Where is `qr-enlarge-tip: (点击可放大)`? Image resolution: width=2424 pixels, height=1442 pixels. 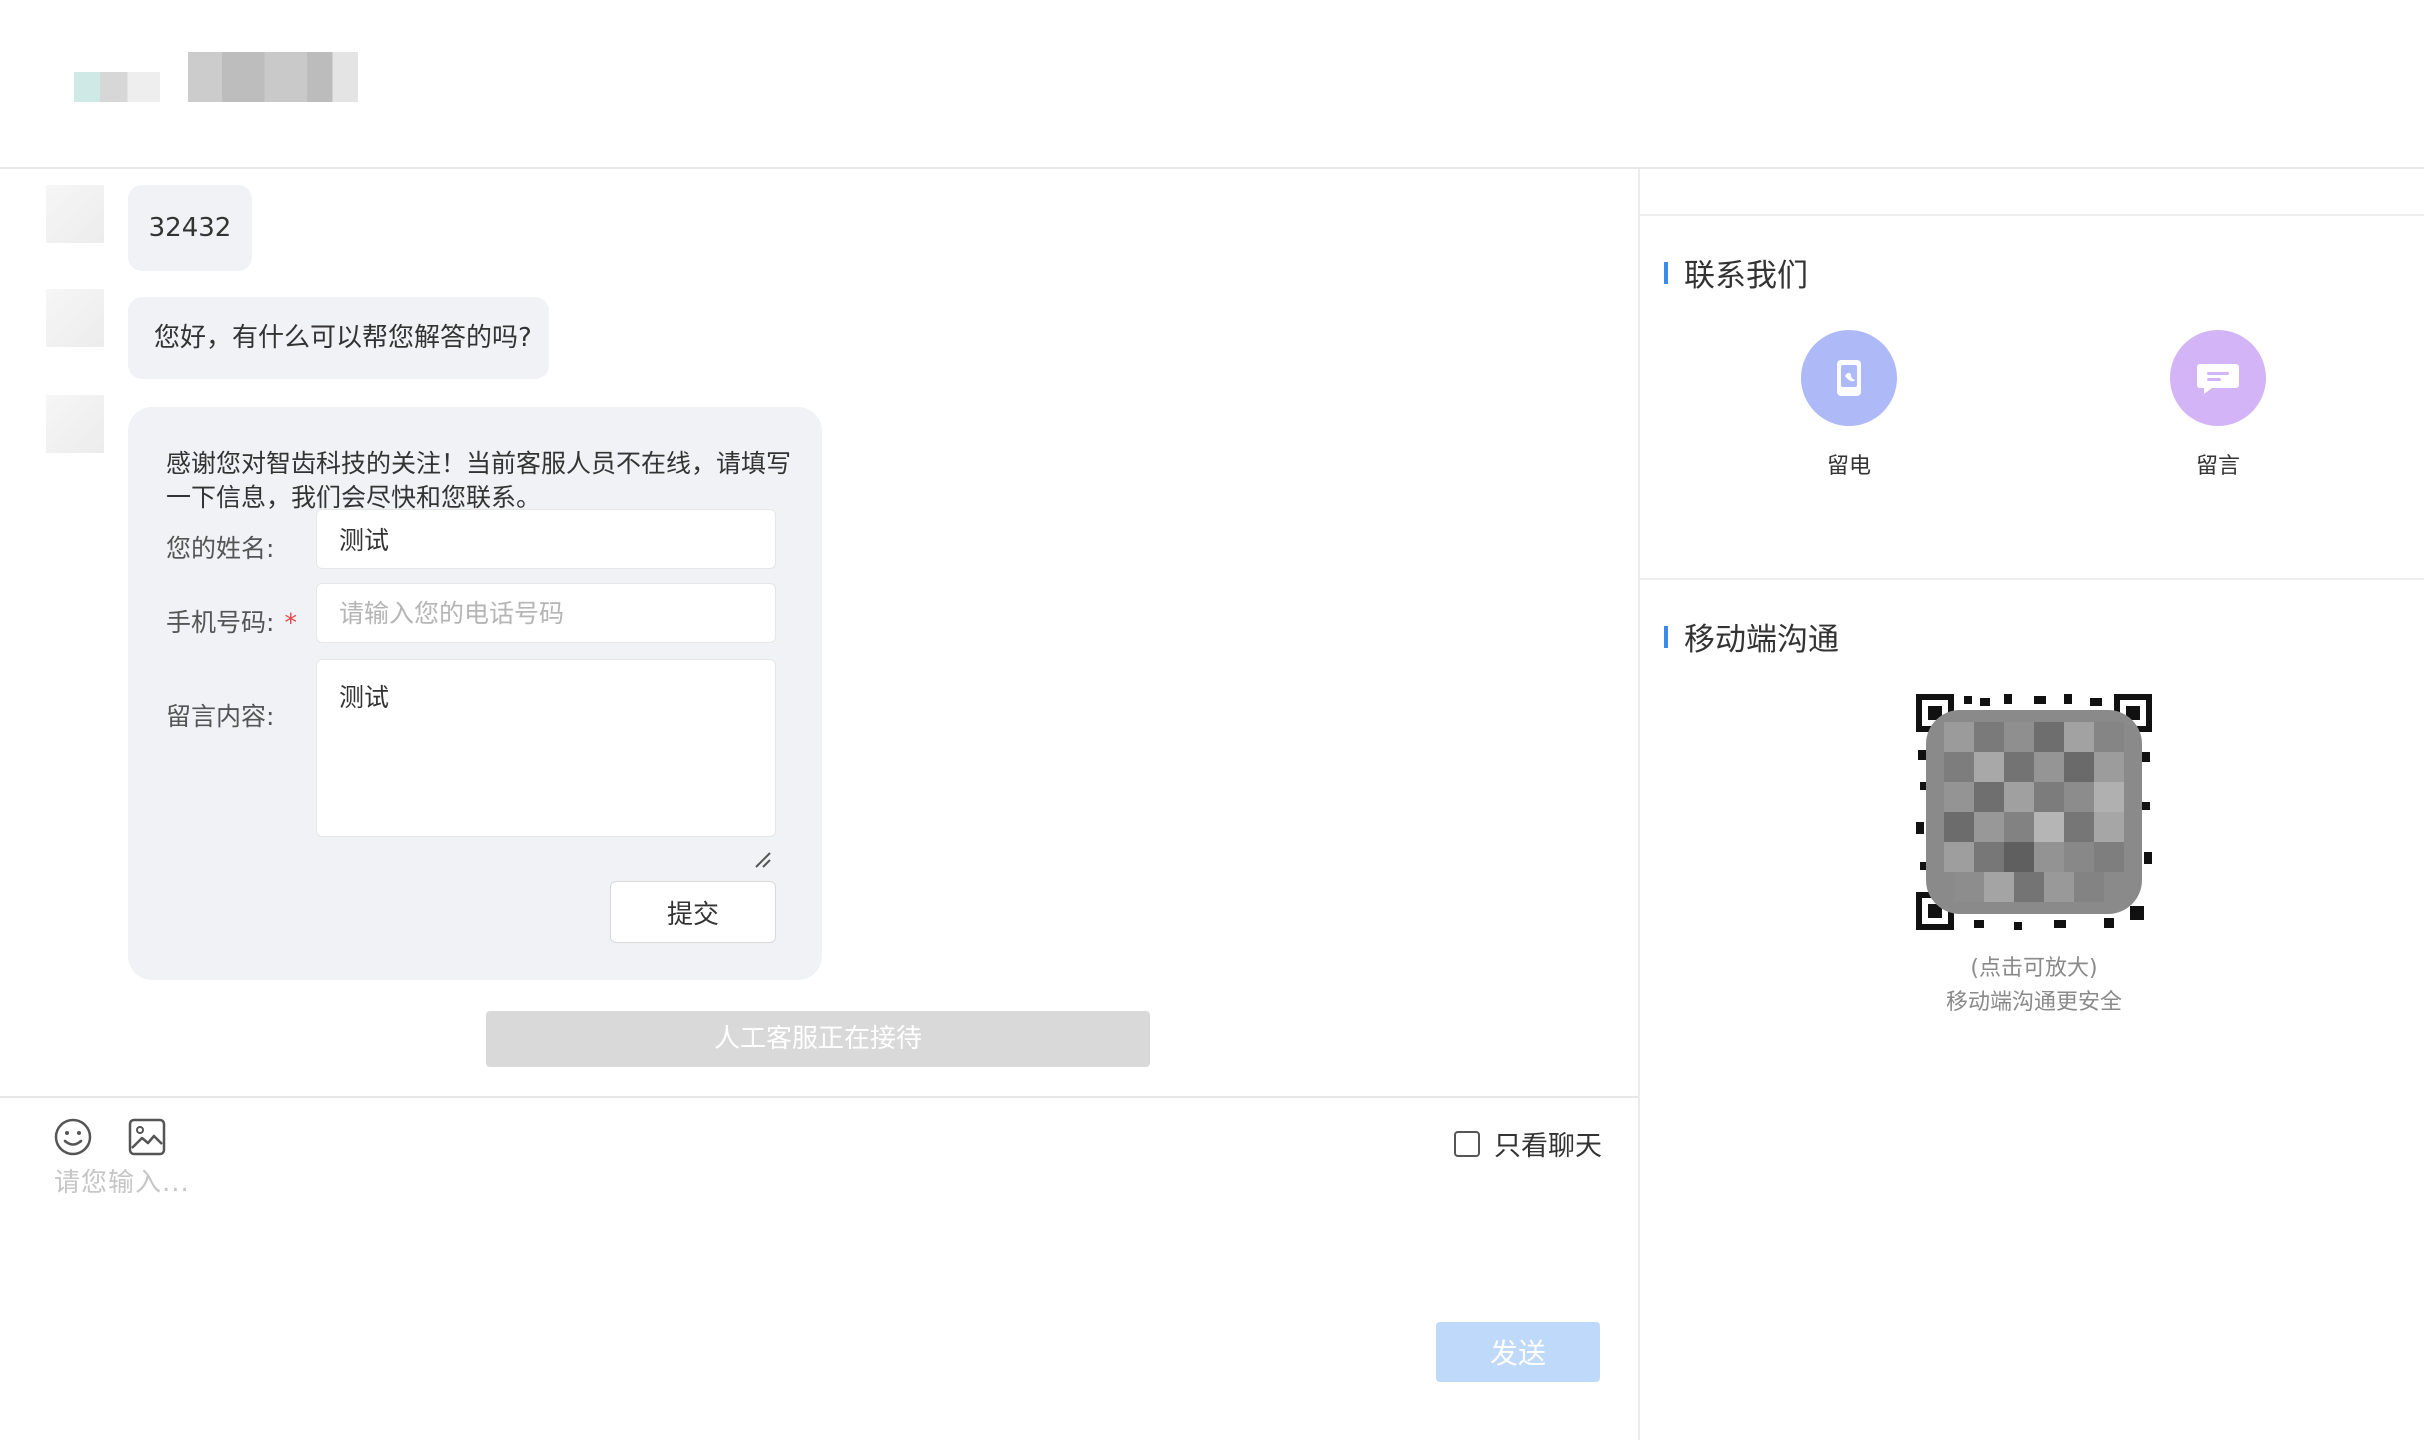
qr-enlarge-tip: (点击可放大) is located at coordinates (2034, 968).